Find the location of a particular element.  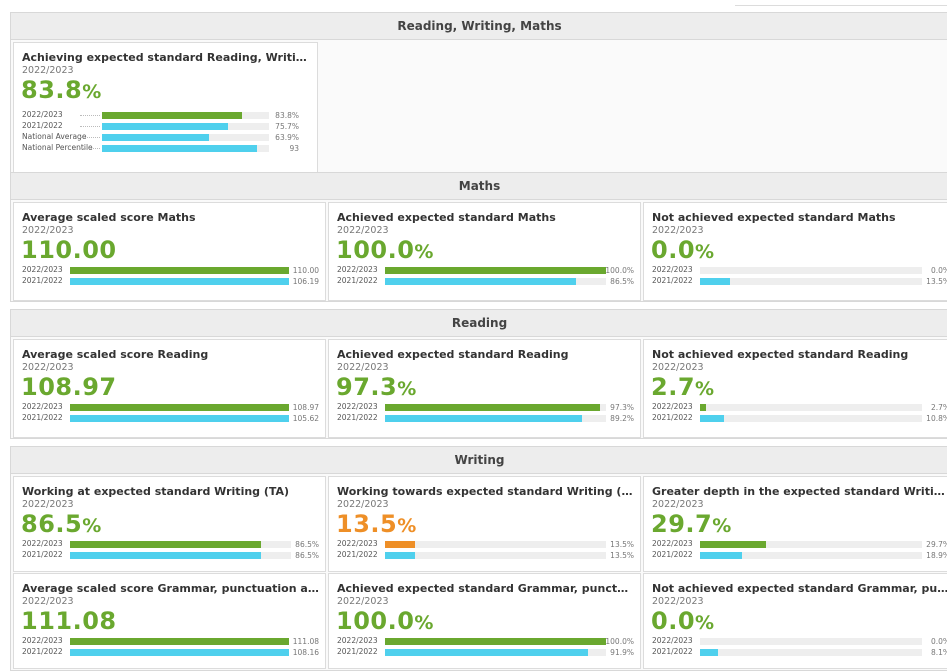

bar-list: 2022/2023 100.0% 2021/2022 86.5% is located at coordinates (485, 276).